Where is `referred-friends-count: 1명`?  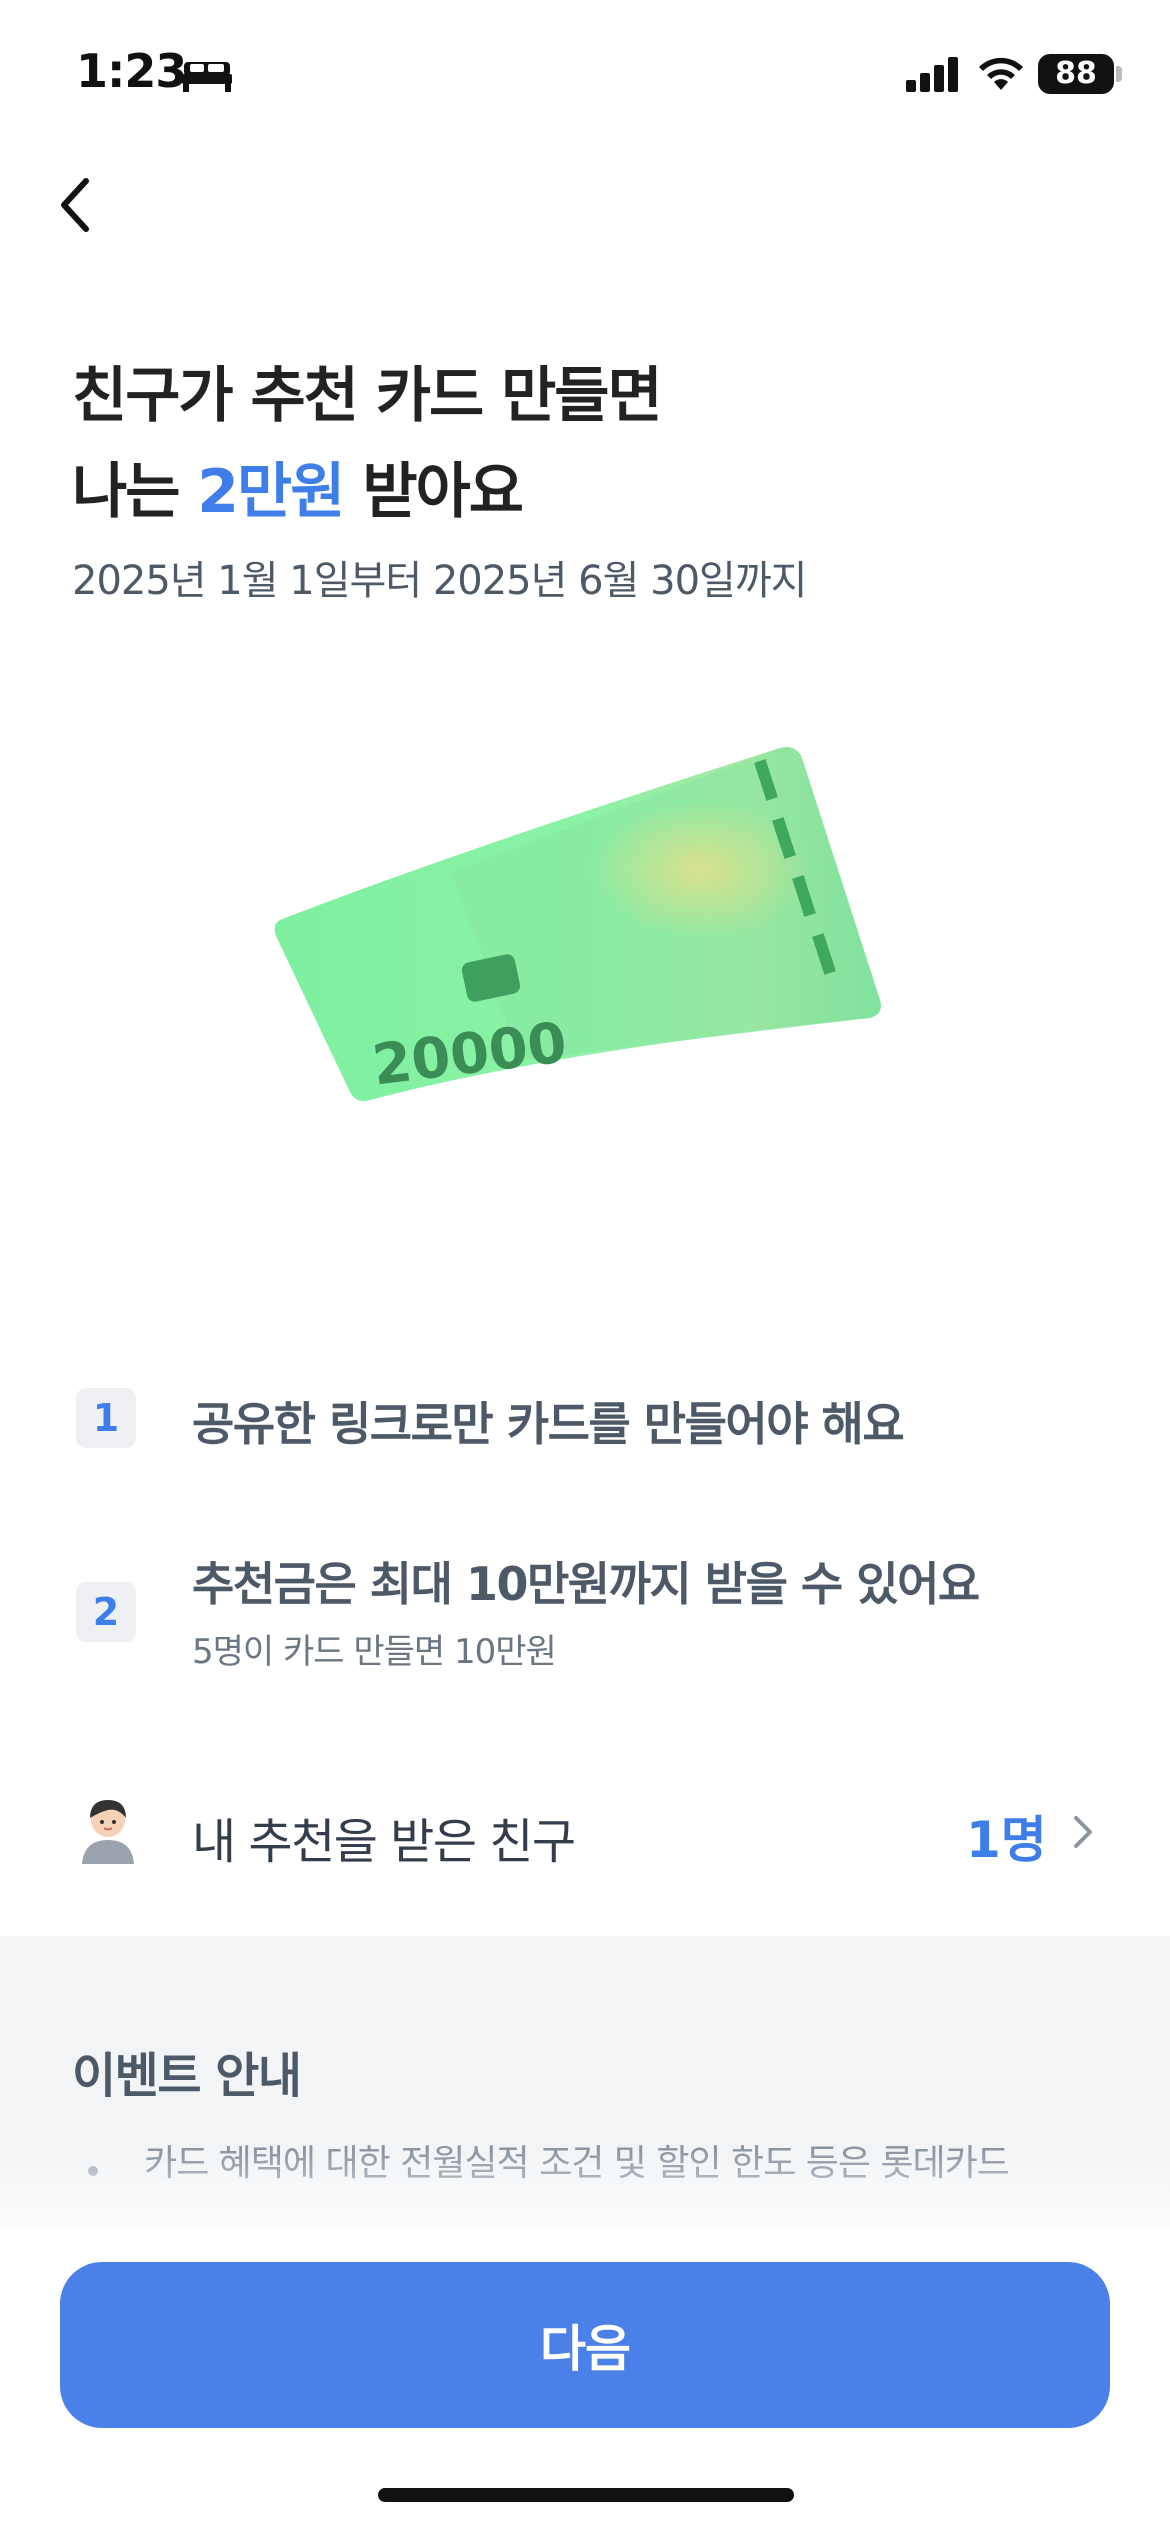 referred-friends-count: 1명 is located at coordinates (1006, 1840).